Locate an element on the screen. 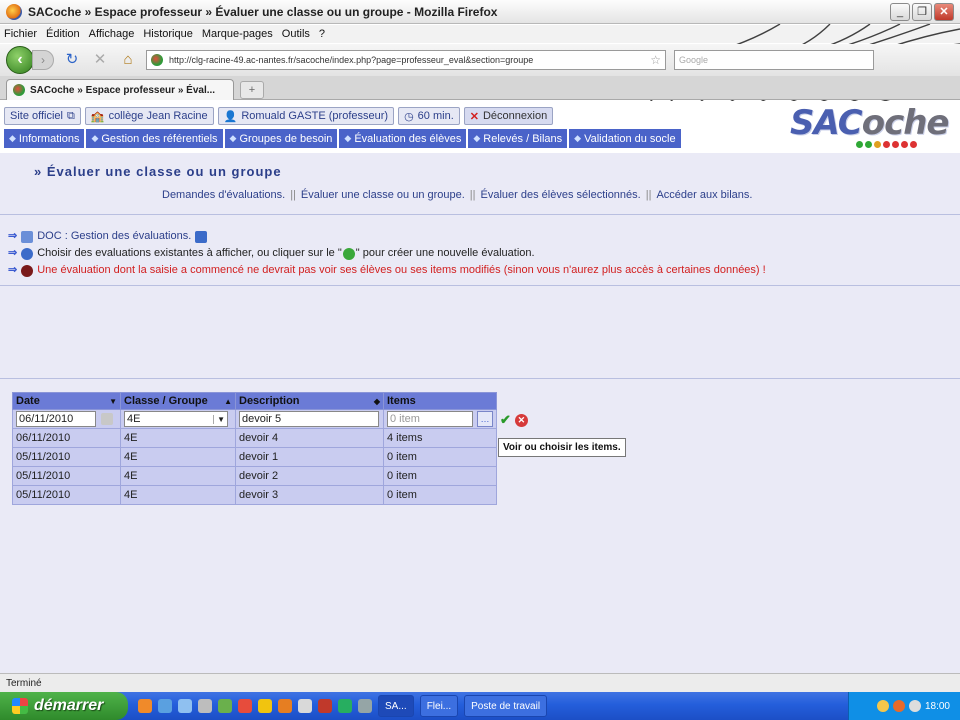 This screenshot has height=720, width=960. menu-historique: Historique is located at coordinates (168, 34).